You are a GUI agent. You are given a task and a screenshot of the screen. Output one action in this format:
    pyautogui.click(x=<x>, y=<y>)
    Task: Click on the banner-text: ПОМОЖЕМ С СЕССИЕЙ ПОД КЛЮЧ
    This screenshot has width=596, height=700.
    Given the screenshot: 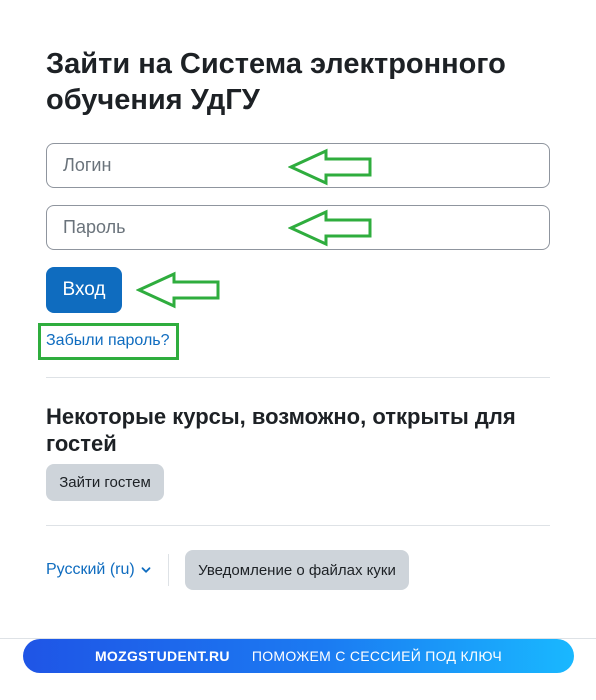 What is the action you would take?
    pyautogui.click(x=377, y=656)
    